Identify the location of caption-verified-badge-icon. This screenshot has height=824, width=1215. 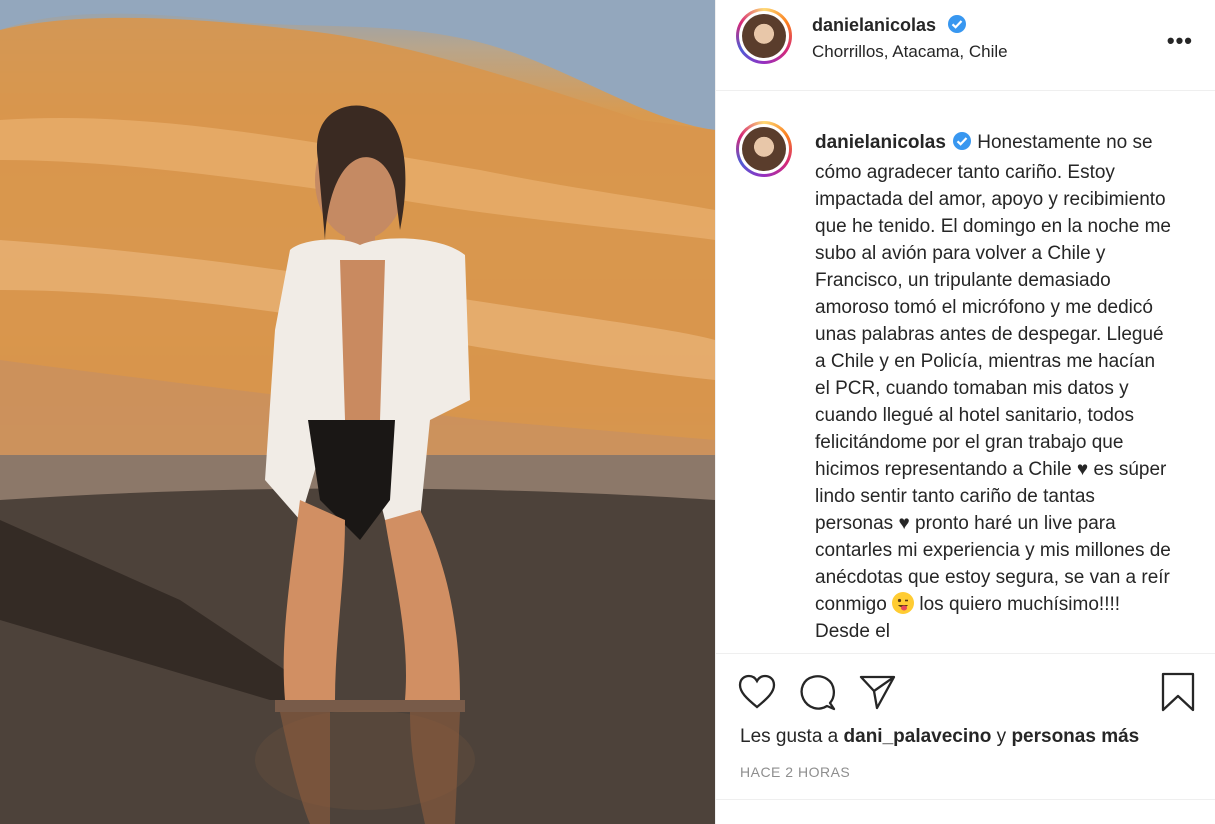
(962, 145).